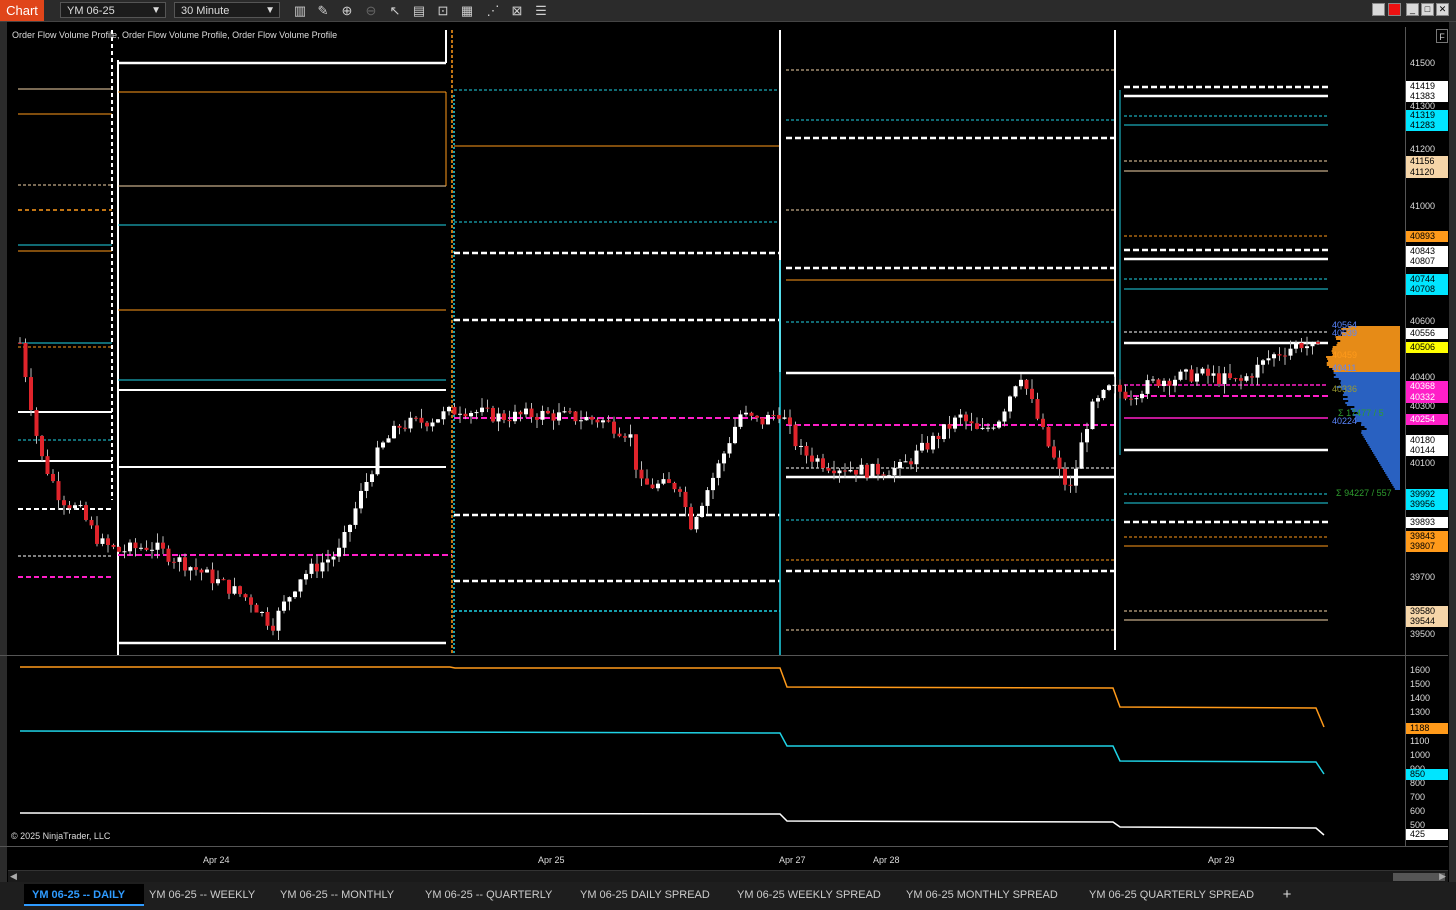 The image size is (1456, 910). What do you see at coordinates (1423, 206) in the screenshot?
I see `price-axis-tick: 41000` at bounding box center [1423, 206].